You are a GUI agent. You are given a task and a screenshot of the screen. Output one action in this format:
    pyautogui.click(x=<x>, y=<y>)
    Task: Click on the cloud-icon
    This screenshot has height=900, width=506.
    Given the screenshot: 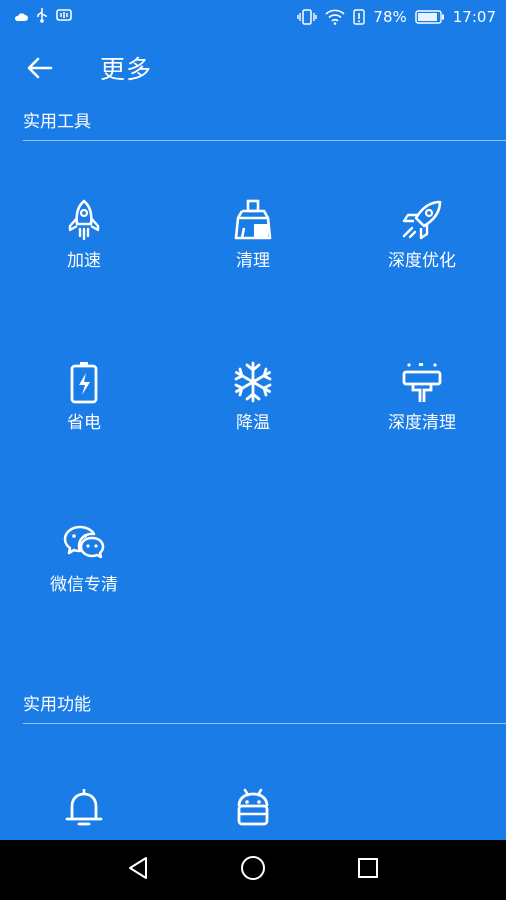 What is the action you would take?
    pyautogui.click(x=21, y=17)
    